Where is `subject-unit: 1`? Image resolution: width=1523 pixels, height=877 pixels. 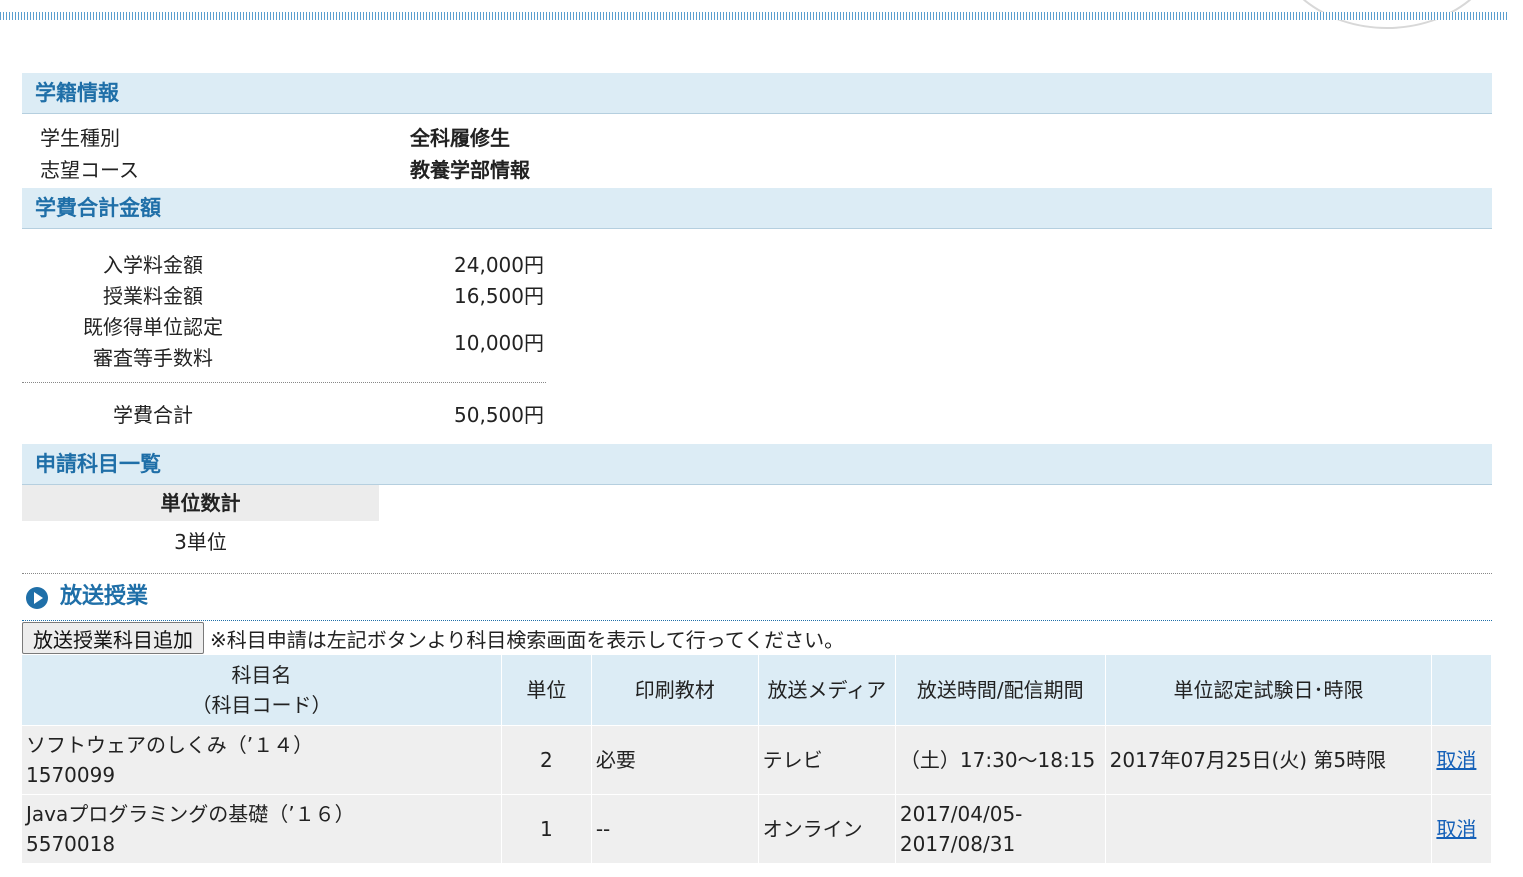
subject-unit: 1 is located at coordinates (546, 828).